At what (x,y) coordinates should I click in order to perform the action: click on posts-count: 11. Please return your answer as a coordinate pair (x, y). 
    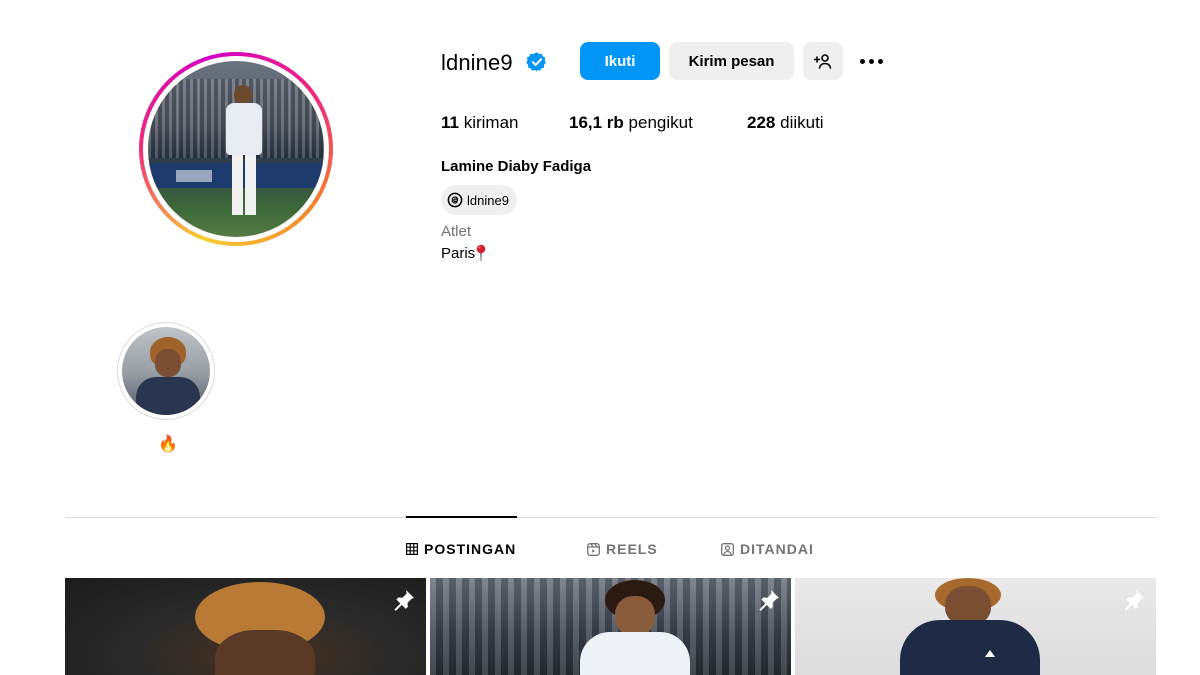
    Looking at the image, I should click on (450, 122).